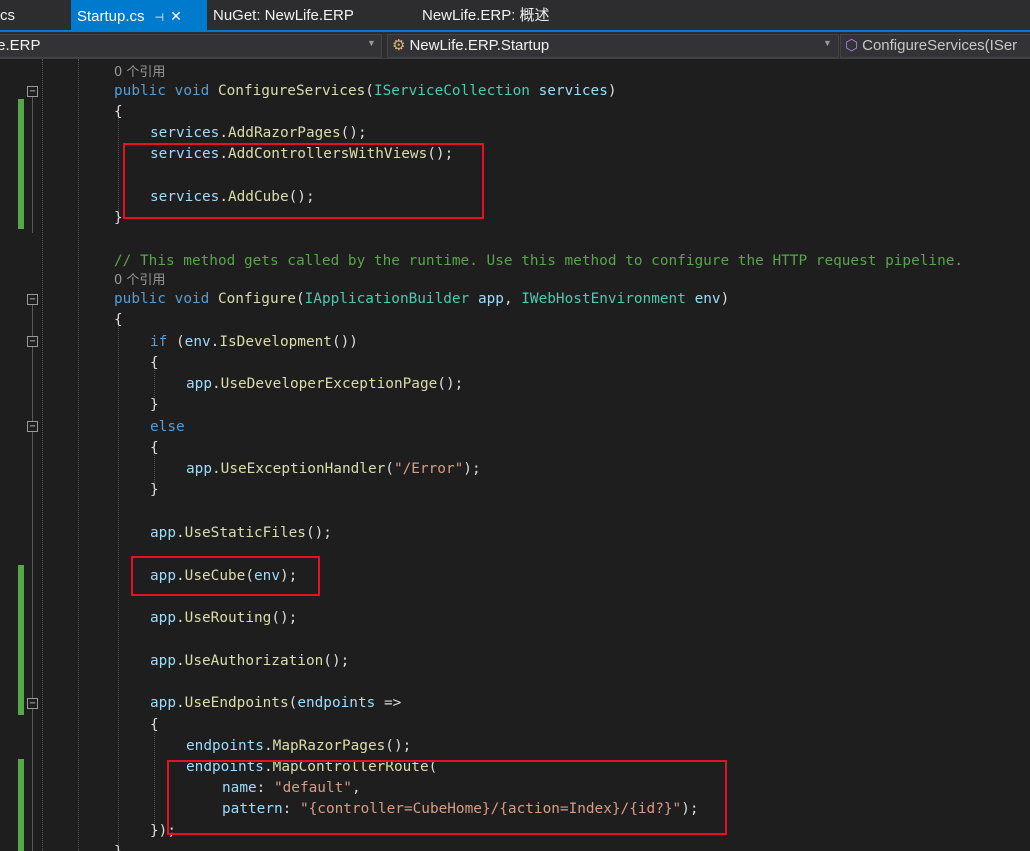 The width and height of the screenshot is (1030, 851). Describe the element at coordinates (399, 45) in the screenshot. I see `class-icon: ⚙` at that location.